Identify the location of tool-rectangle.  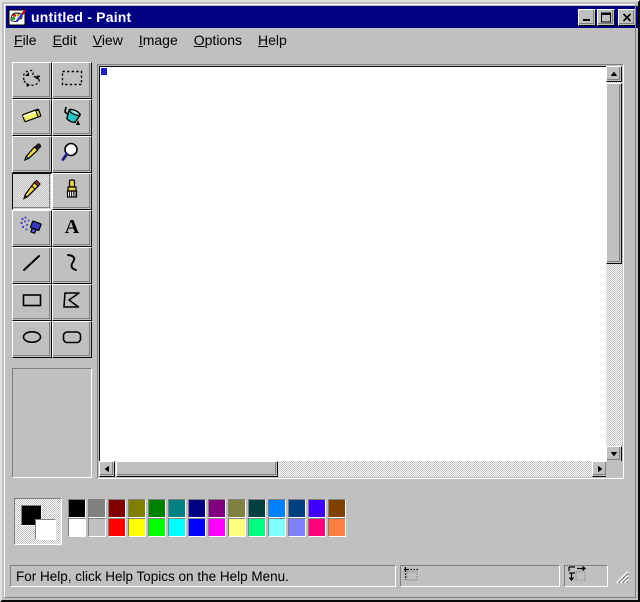
(32, 302).